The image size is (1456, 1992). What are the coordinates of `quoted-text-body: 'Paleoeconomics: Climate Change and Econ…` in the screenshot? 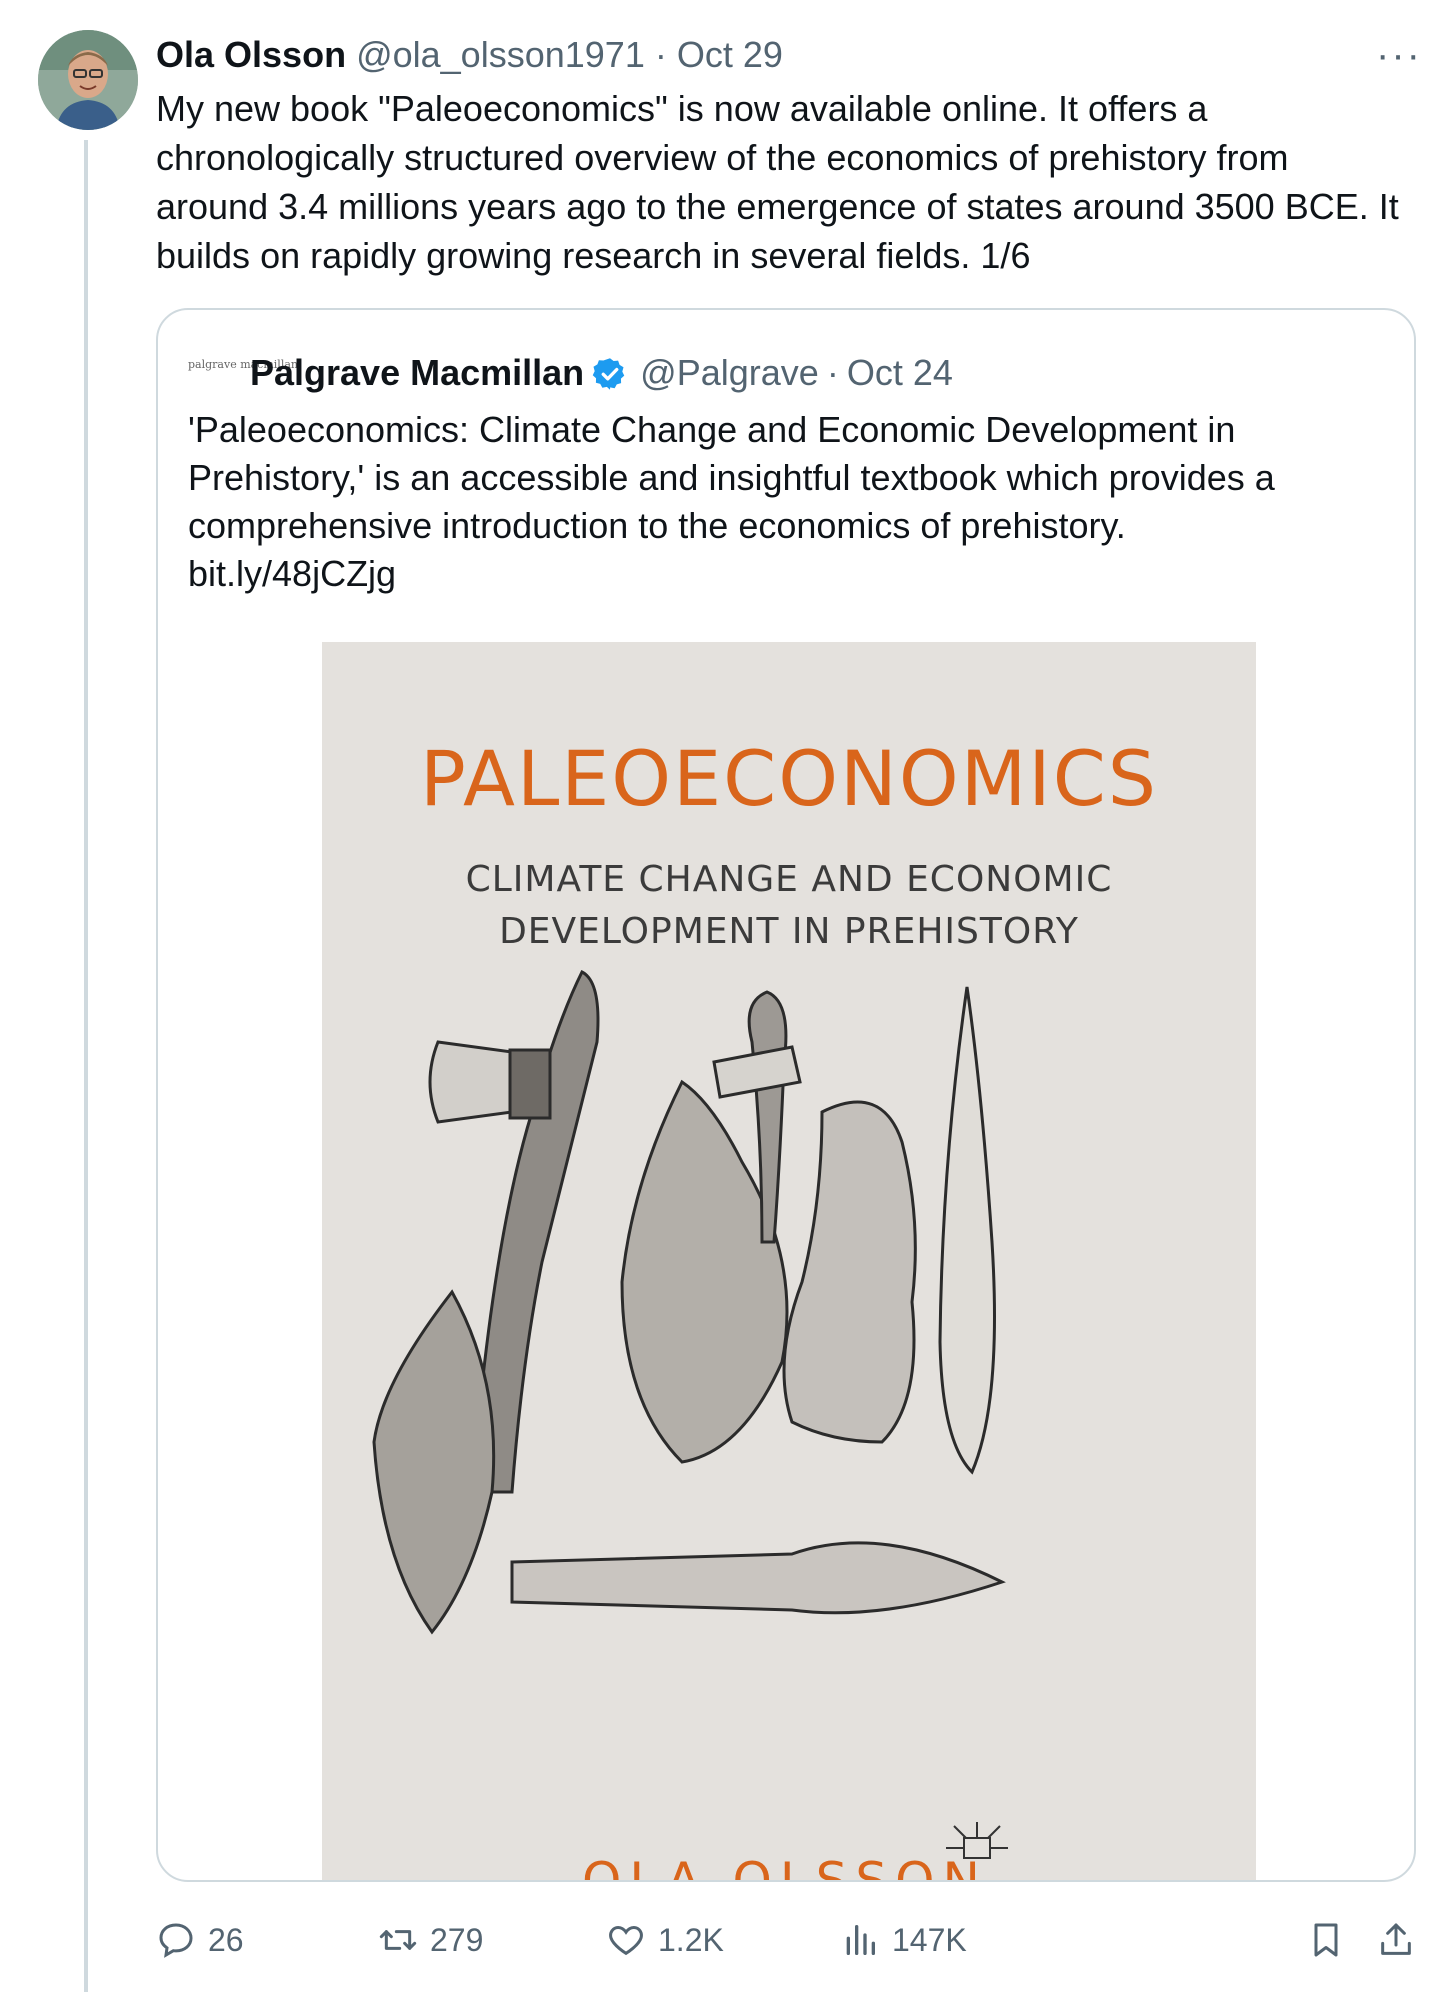 It's located at (731, 477).